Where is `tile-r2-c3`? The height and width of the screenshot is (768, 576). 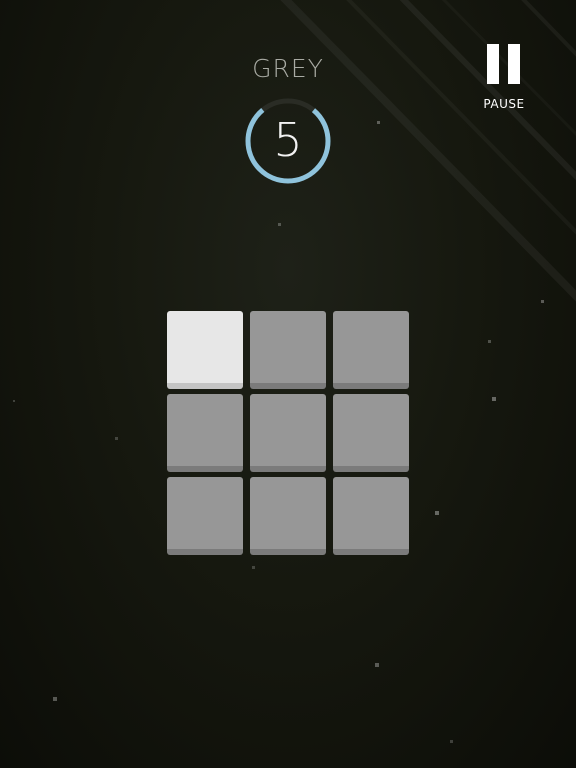 tile-r2-c3 is located at coordinates (371, 433).